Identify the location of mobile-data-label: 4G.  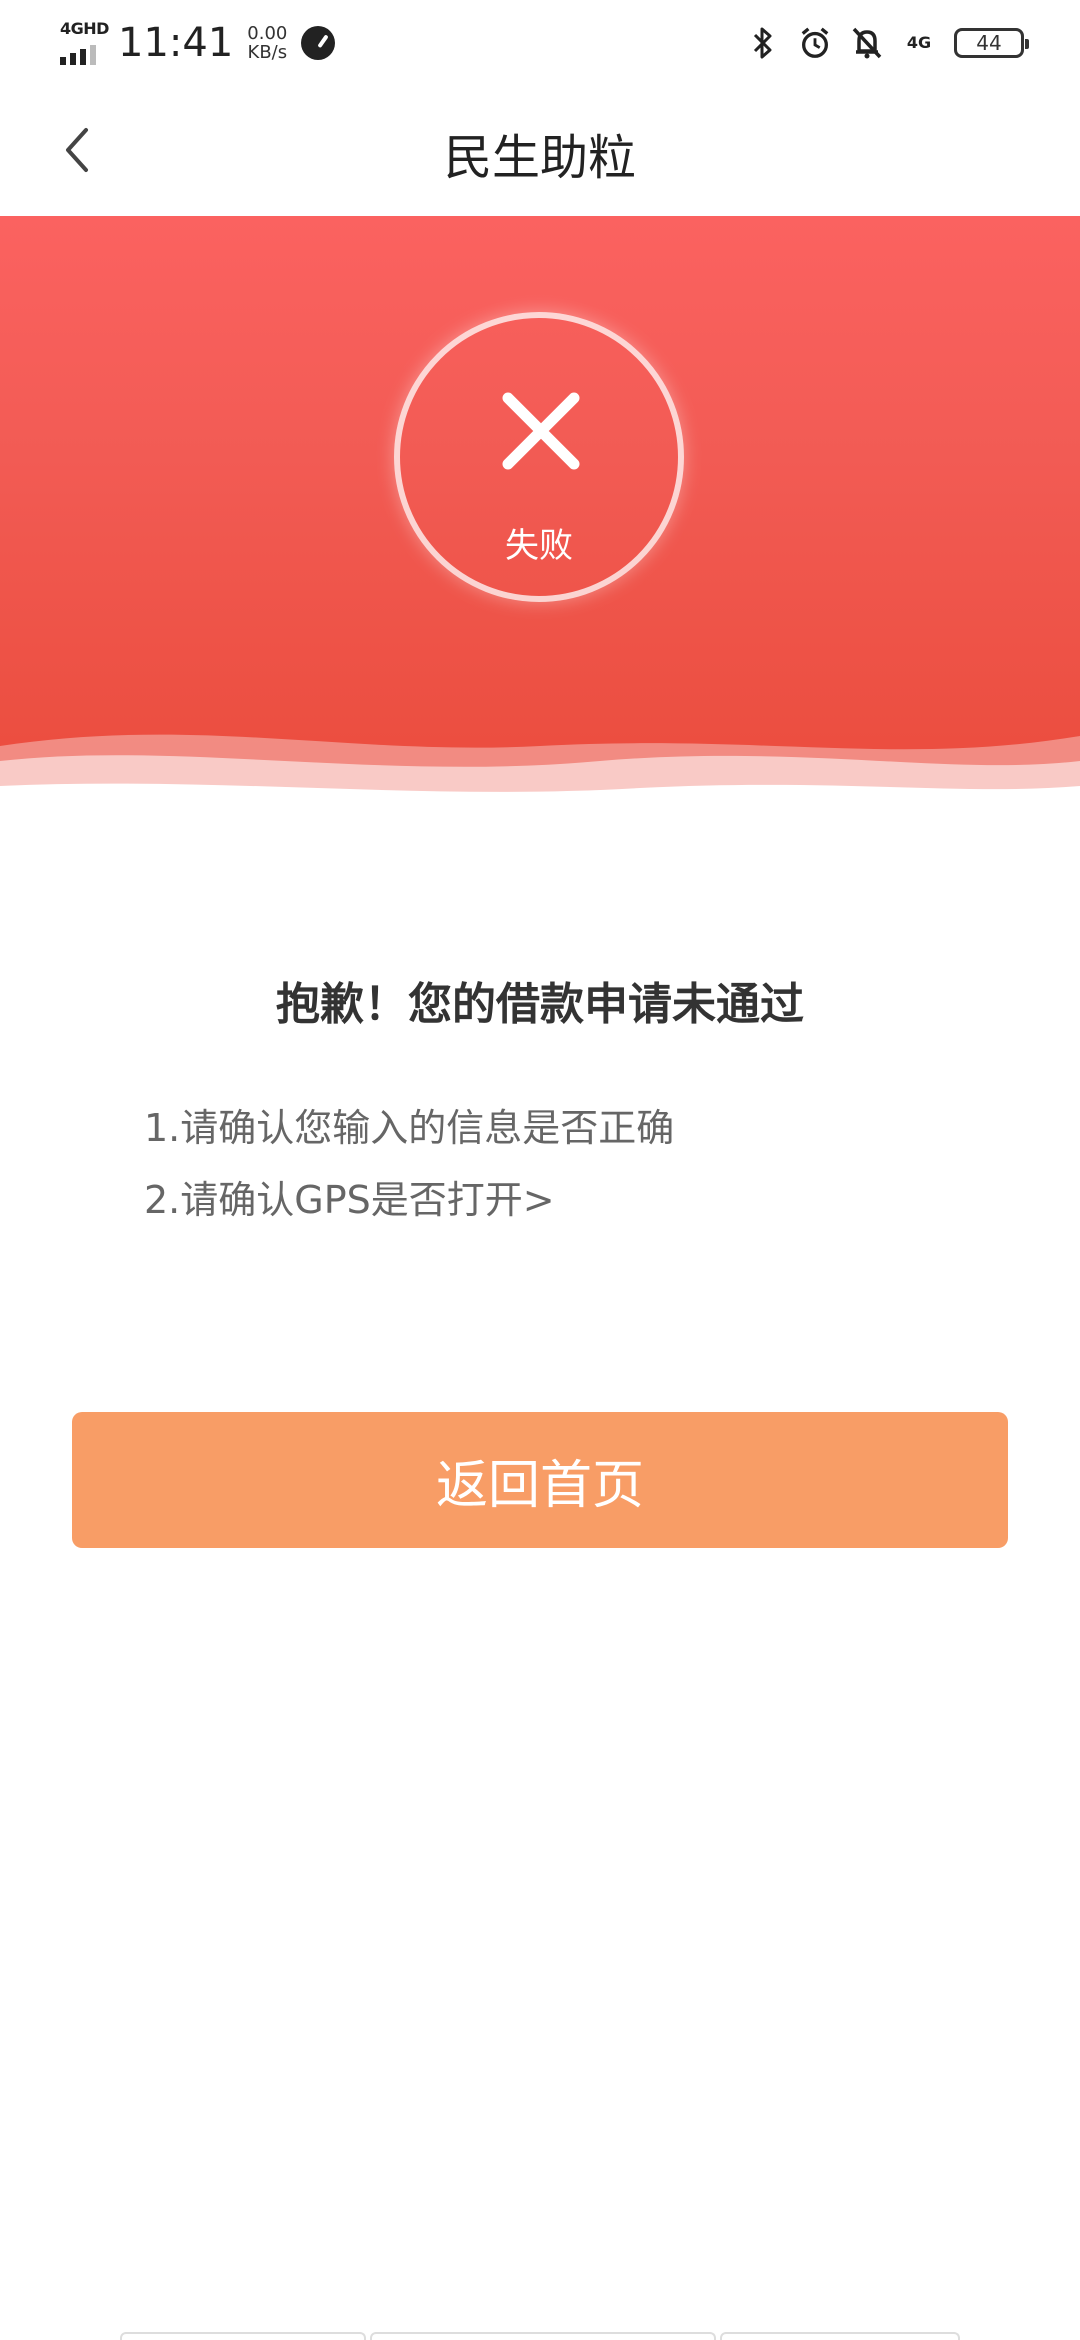
(919, 42).